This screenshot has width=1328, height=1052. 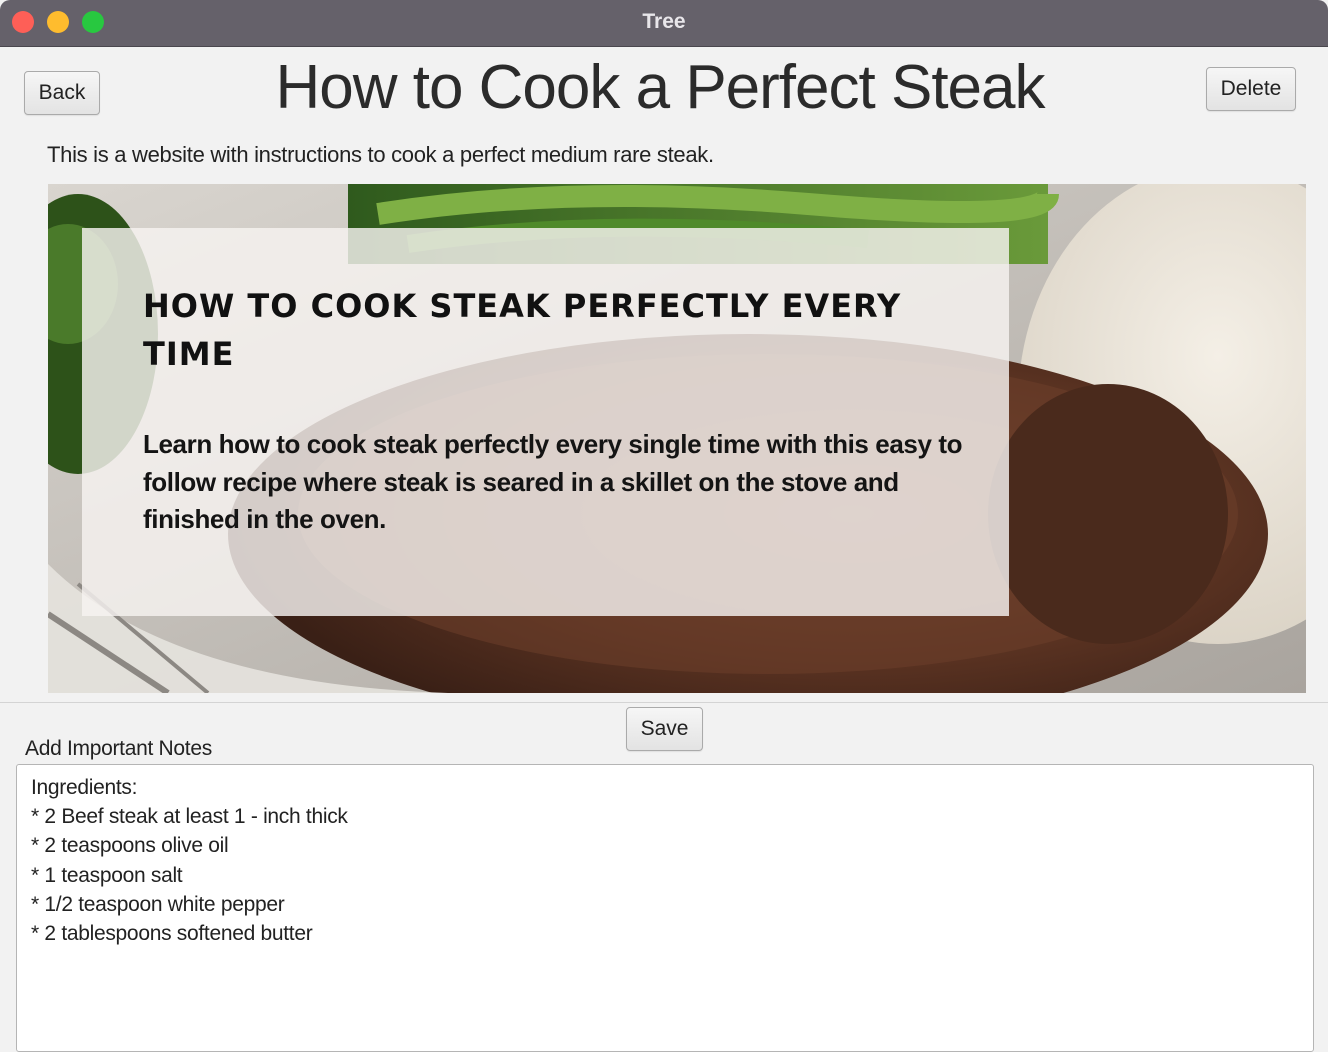 What do you see at coordinates (62, 93) in the screenshot?
I see `back-button: Back` at bounding box center [62, 93].